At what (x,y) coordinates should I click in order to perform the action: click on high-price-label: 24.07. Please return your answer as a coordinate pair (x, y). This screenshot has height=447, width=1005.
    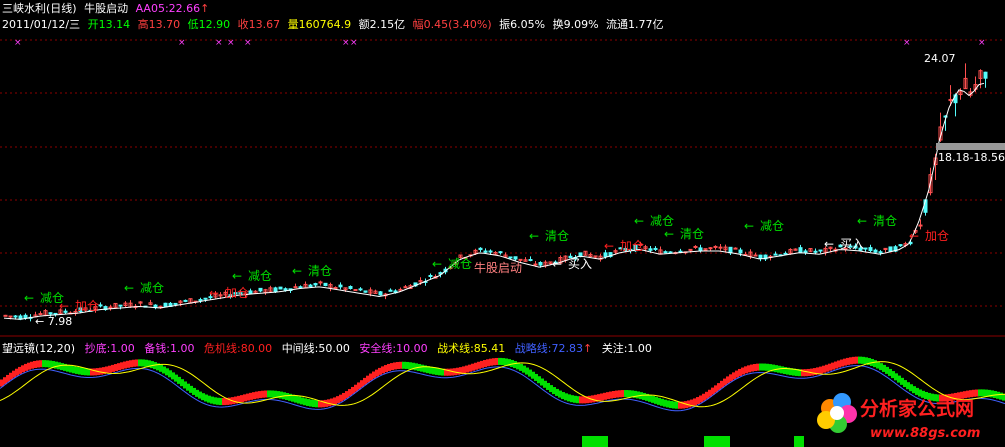
    Looking at the image, I should click on (940, 58).